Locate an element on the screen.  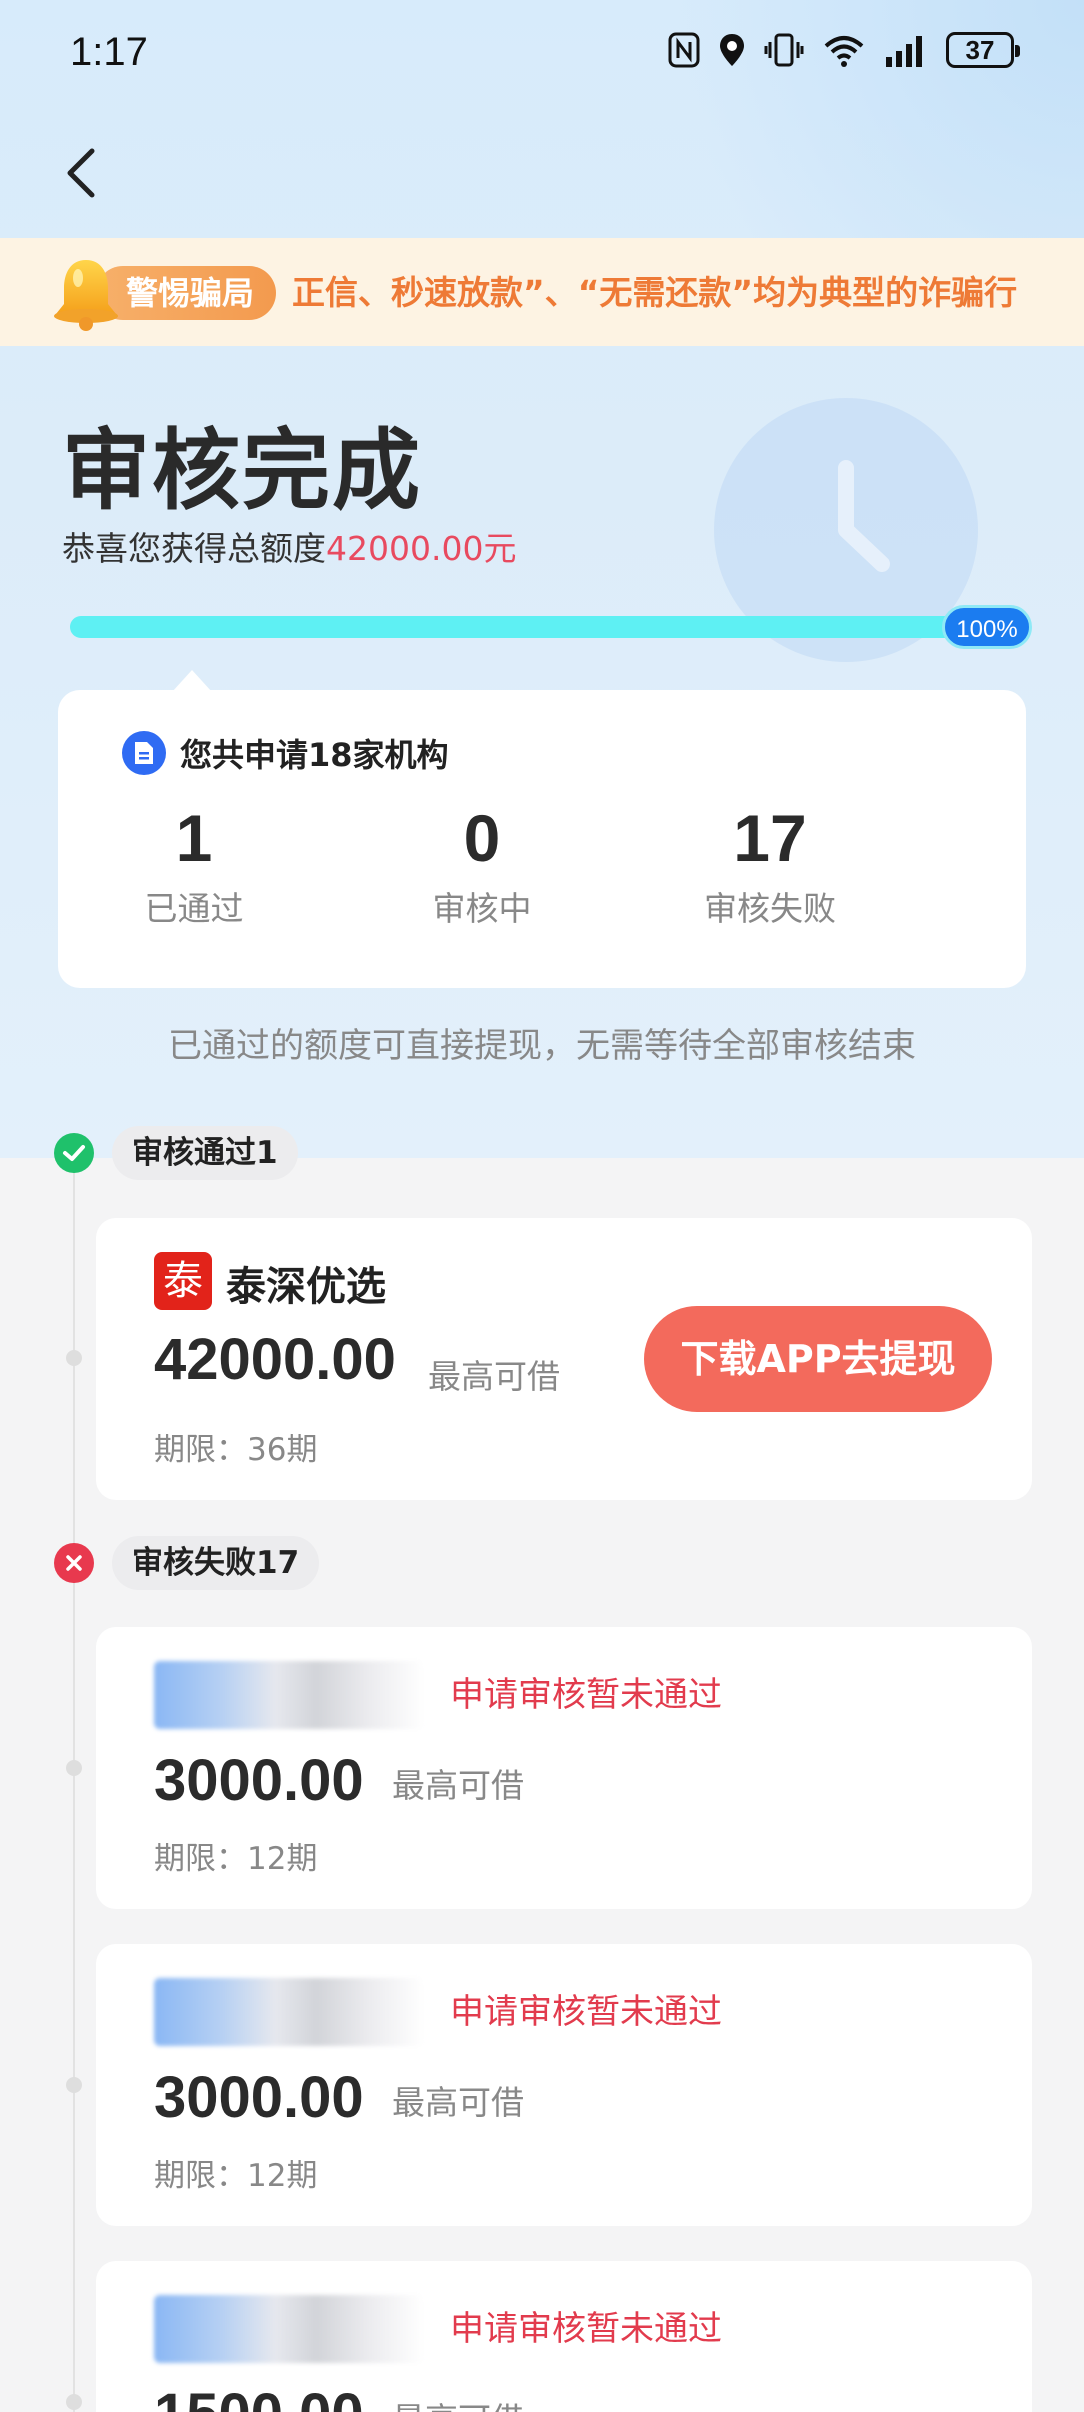
lender-name: 泰深优选 is located at coordinates (306, 1287).